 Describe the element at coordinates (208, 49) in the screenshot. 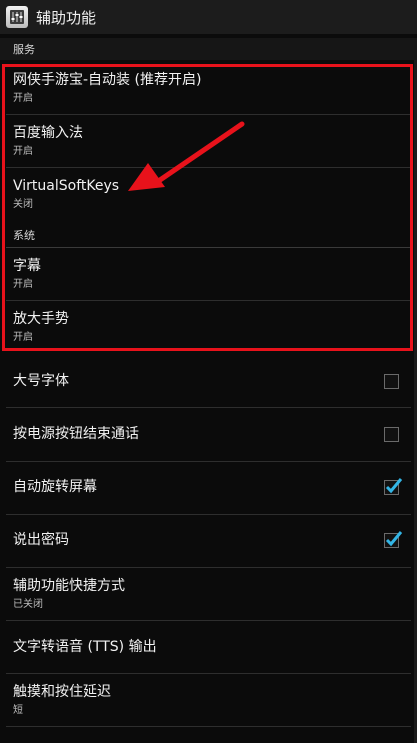

I see `section-header-services: 服务` at that location.